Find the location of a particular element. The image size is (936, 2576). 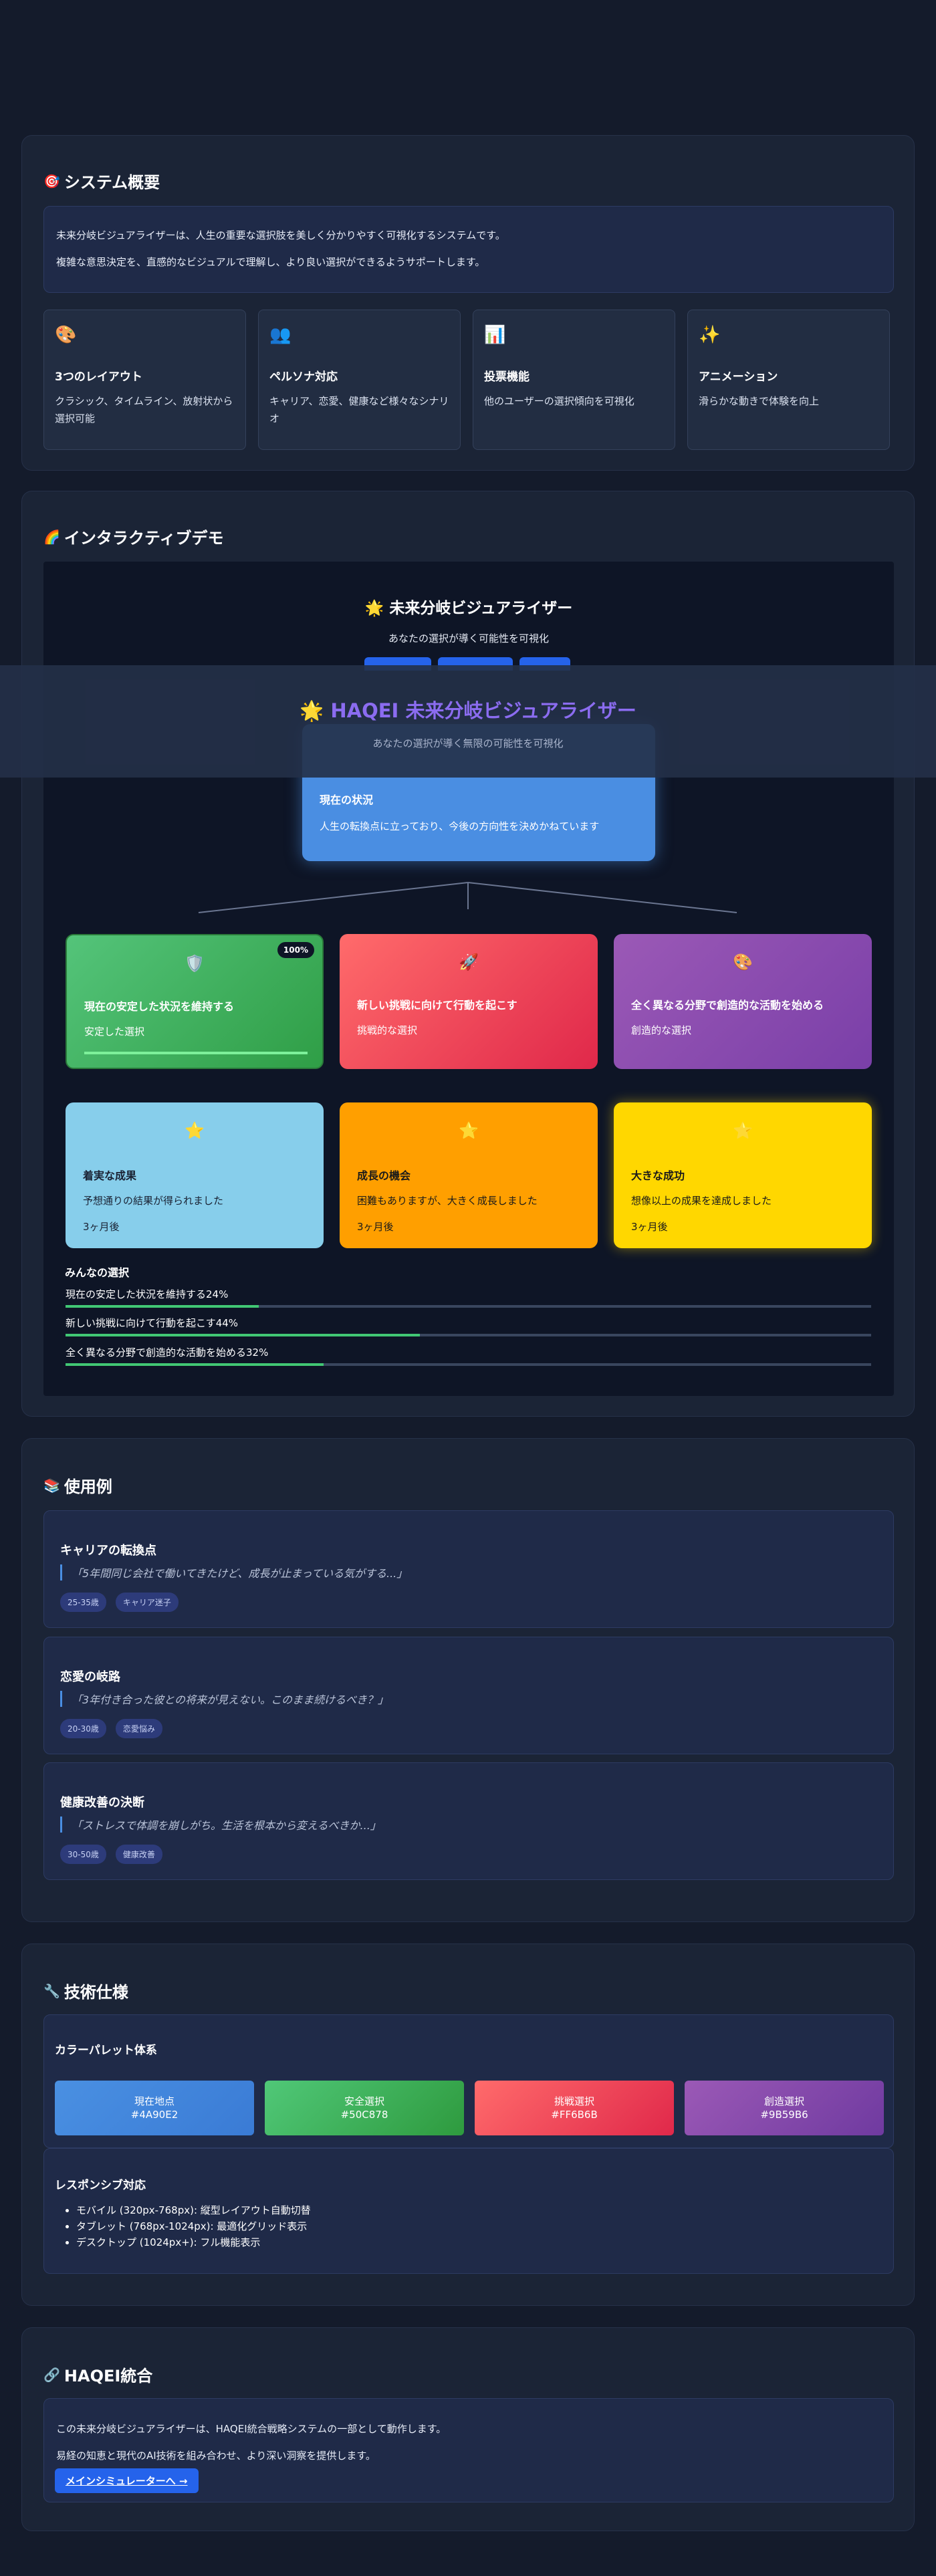

demo-heading: 🌈 インタラクティブデモ is located at coordinates (133, 536).